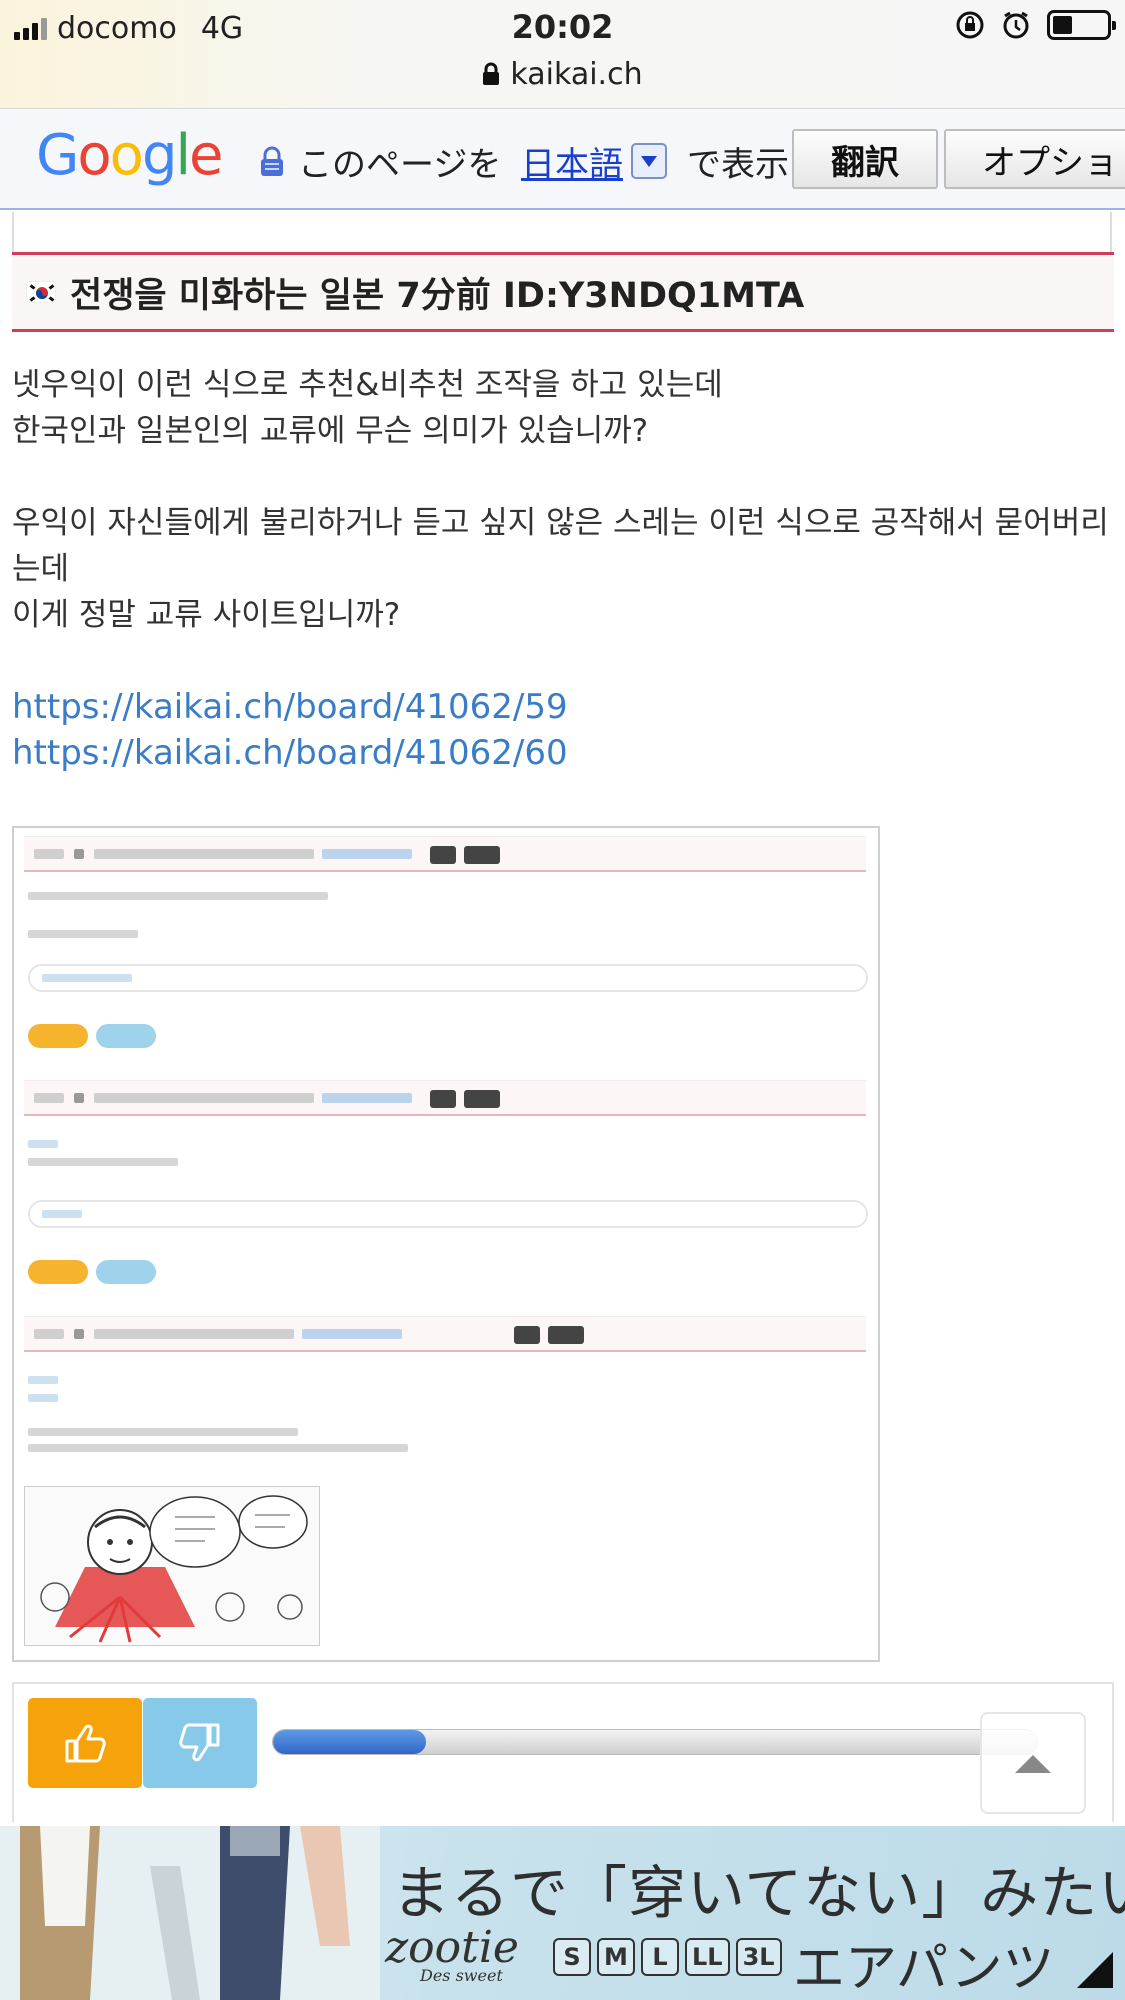  I want to click on rotation-lock-icon, so click(970, 25).